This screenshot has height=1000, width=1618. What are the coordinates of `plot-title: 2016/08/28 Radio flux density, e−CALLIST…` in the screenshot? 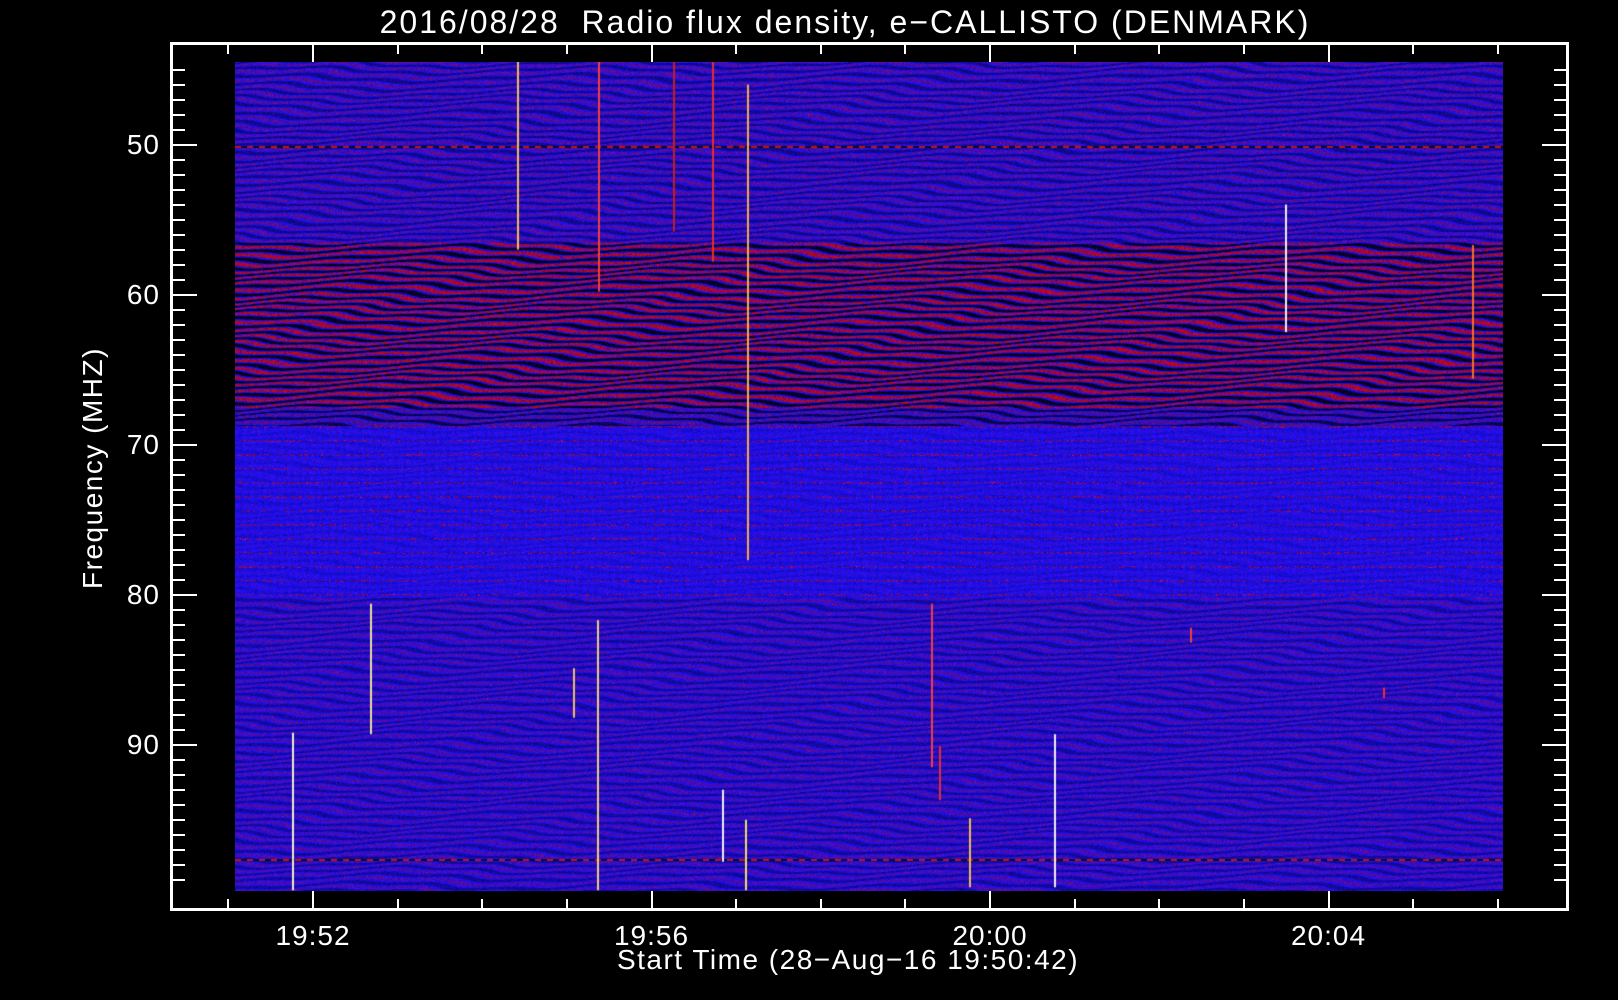 It's located at (845, 22).